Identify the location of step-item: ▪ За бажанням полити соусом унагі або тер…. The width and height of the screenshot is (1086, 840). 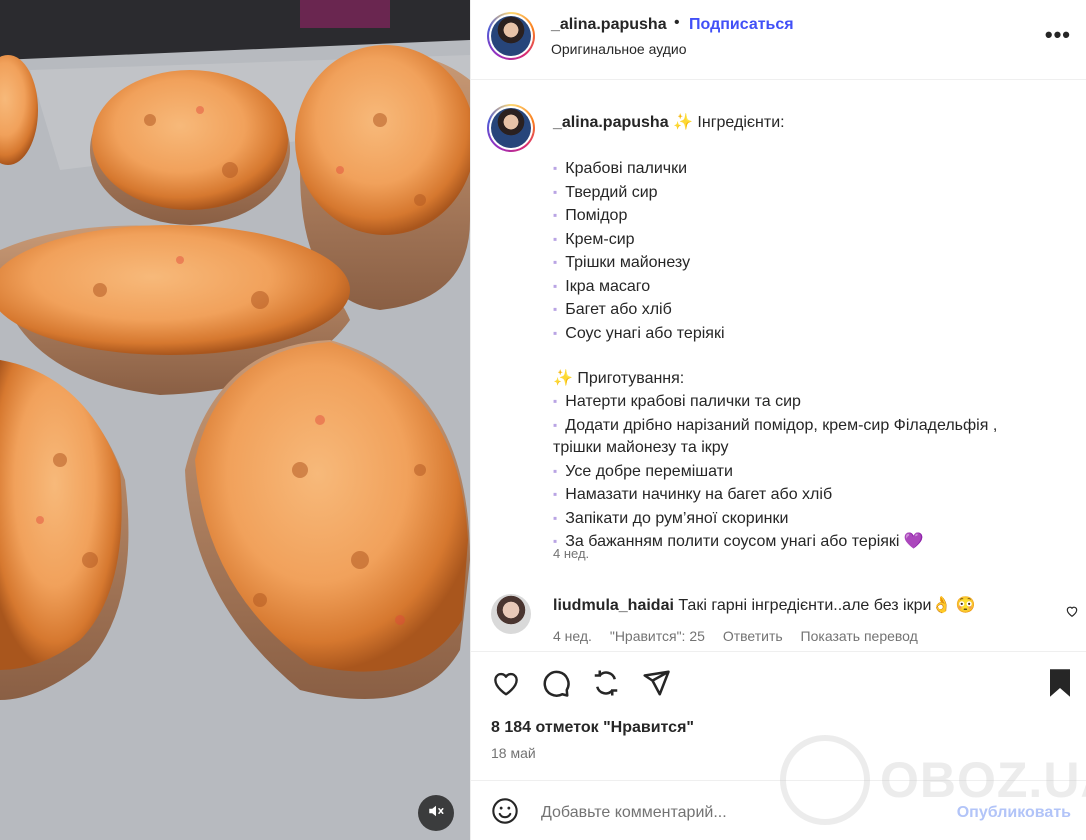
(813, 542).